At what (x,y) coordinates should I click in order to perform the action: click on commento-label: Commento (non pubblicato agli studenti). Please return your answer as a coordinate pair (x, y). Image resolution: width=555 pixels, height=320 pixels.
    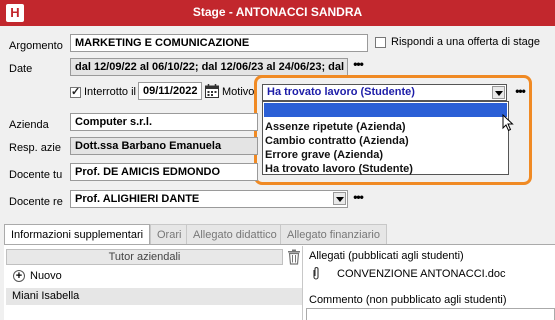
    Looking at the image, I should click on (408, 300).